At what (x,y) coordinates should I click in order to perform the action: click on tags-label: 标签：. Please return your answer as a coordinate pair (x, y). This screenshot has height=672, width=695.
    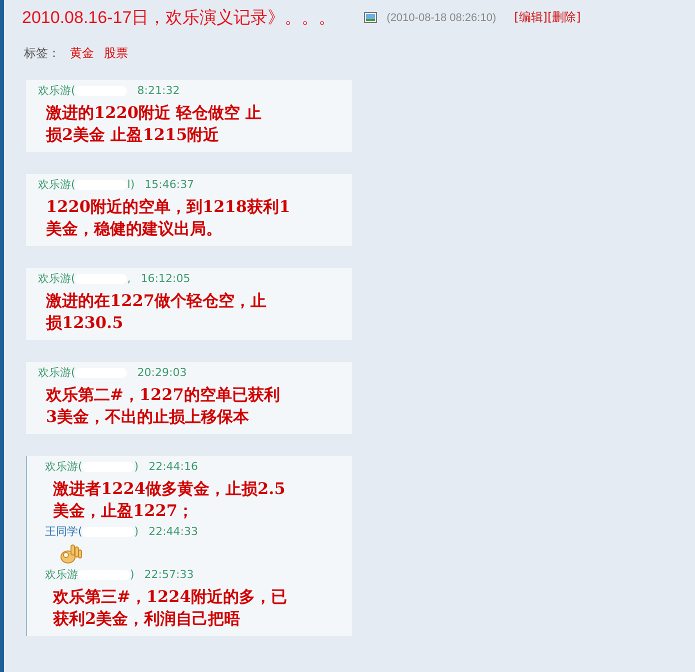
    Looking at the image, I should click on (42, 53).